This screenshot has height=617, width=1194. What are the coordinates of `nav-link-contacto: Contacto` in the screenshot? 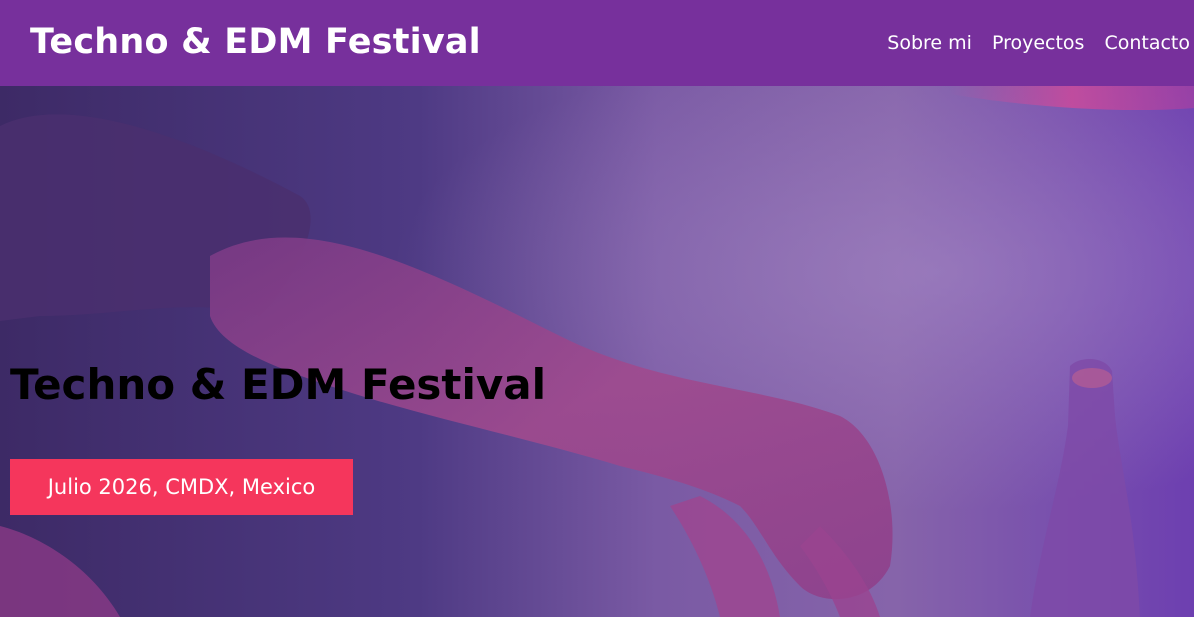 It's located at (1147, 43).